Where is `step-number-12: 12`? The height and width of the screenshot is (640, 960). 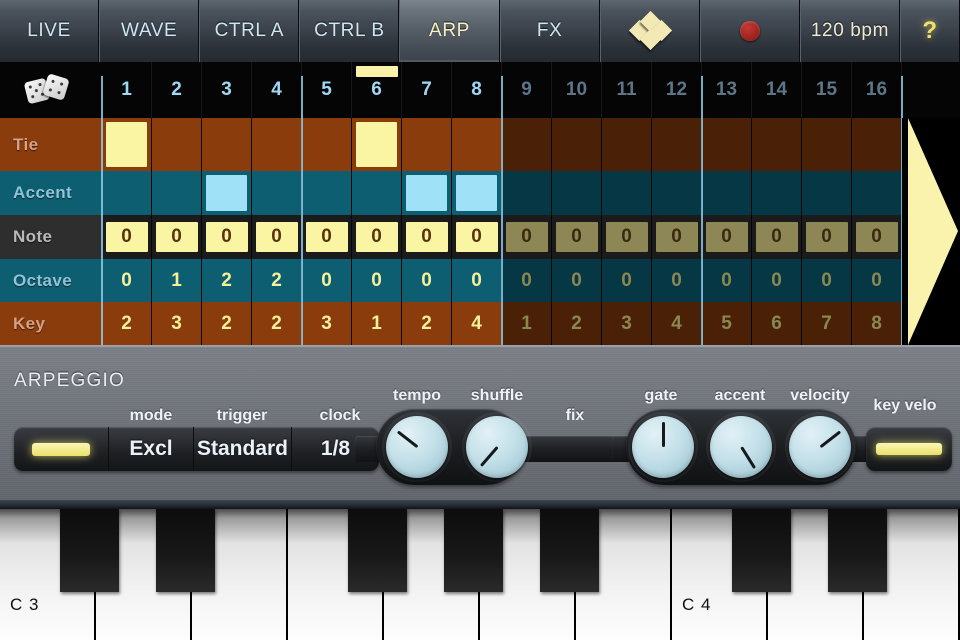
step-number-12: 12 is located at coordinates (677, 90).